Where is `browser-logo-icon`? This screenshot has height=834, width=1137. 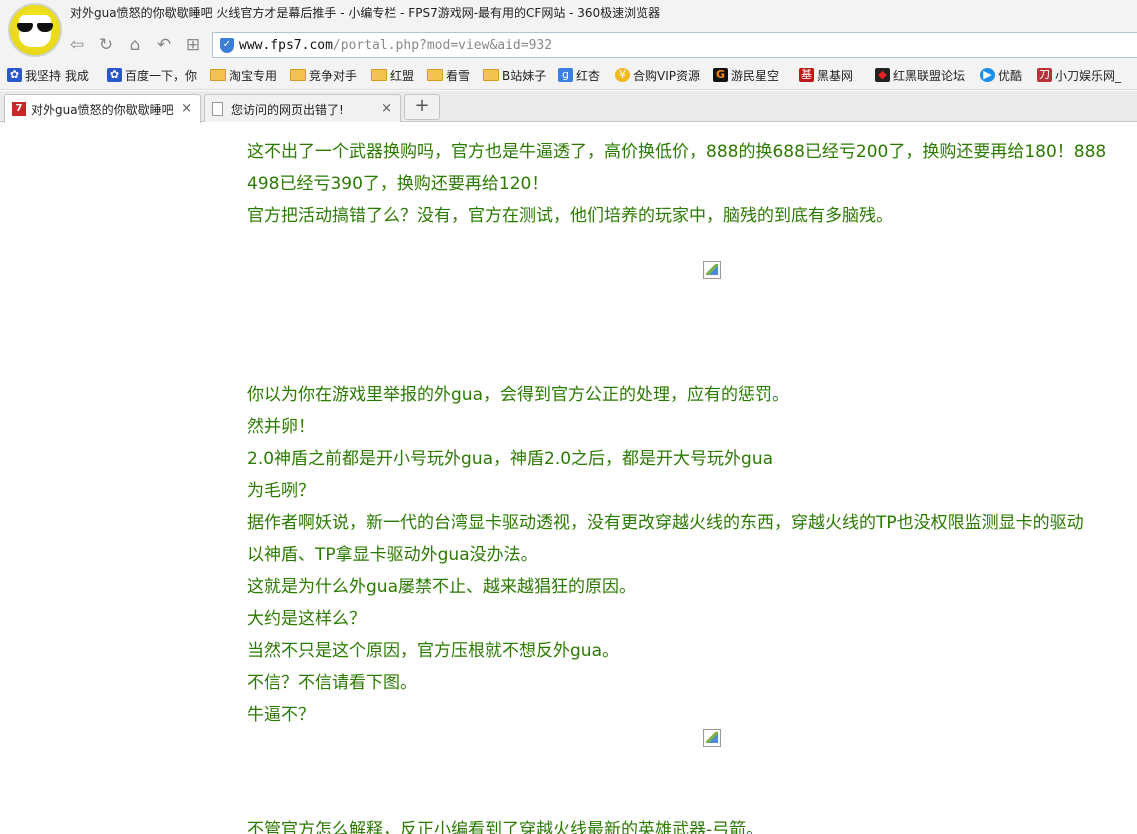 browser-logo-icon is located at coordinates (35, 30).